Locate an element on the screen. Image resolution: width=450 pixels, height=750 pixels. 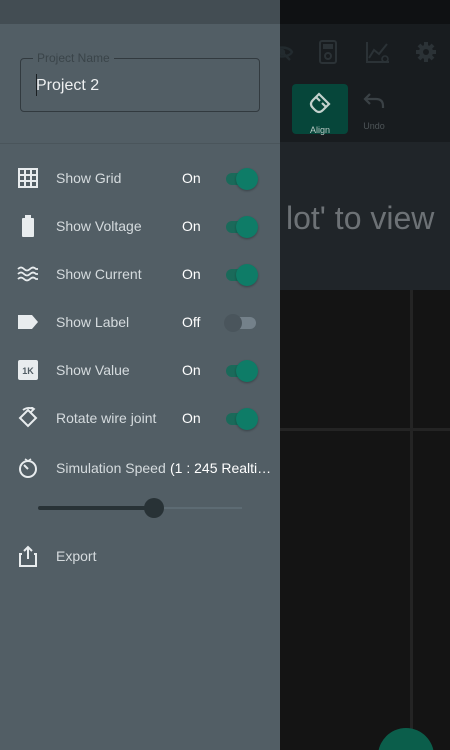
project-name-input: Project 2 is located at coordinates (67, 86).